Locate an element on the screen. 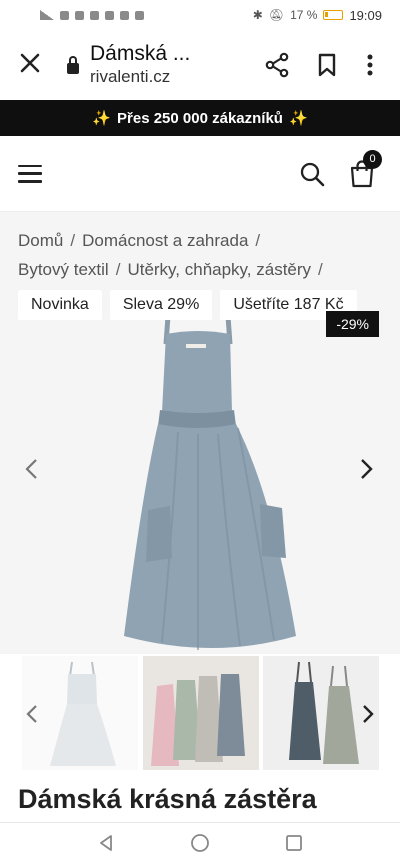 This screenshot has height=867, width=400. system-nav-bar is located at coordinates (200, 844).